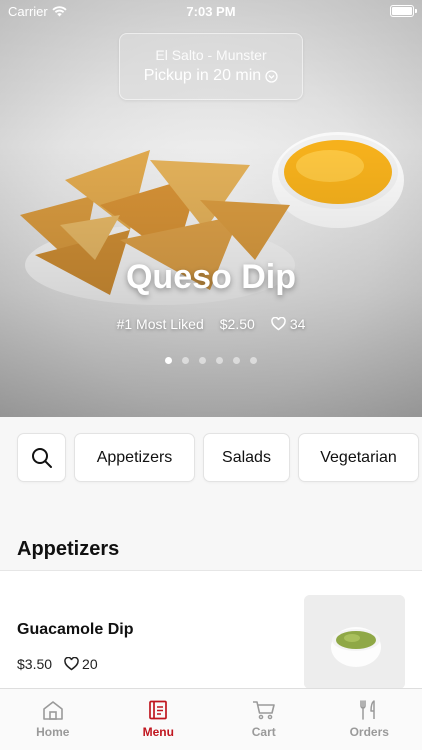  I want to click on tab-label: Home, so click(53, 732).